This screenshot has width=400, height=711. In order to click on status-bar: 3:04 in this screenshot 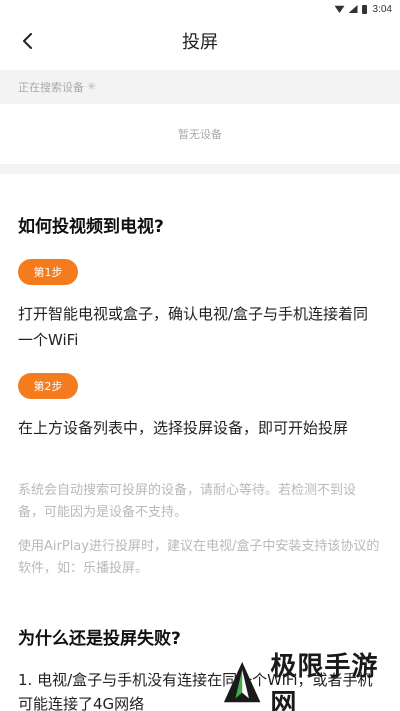, I will do `click(200, 9)`.